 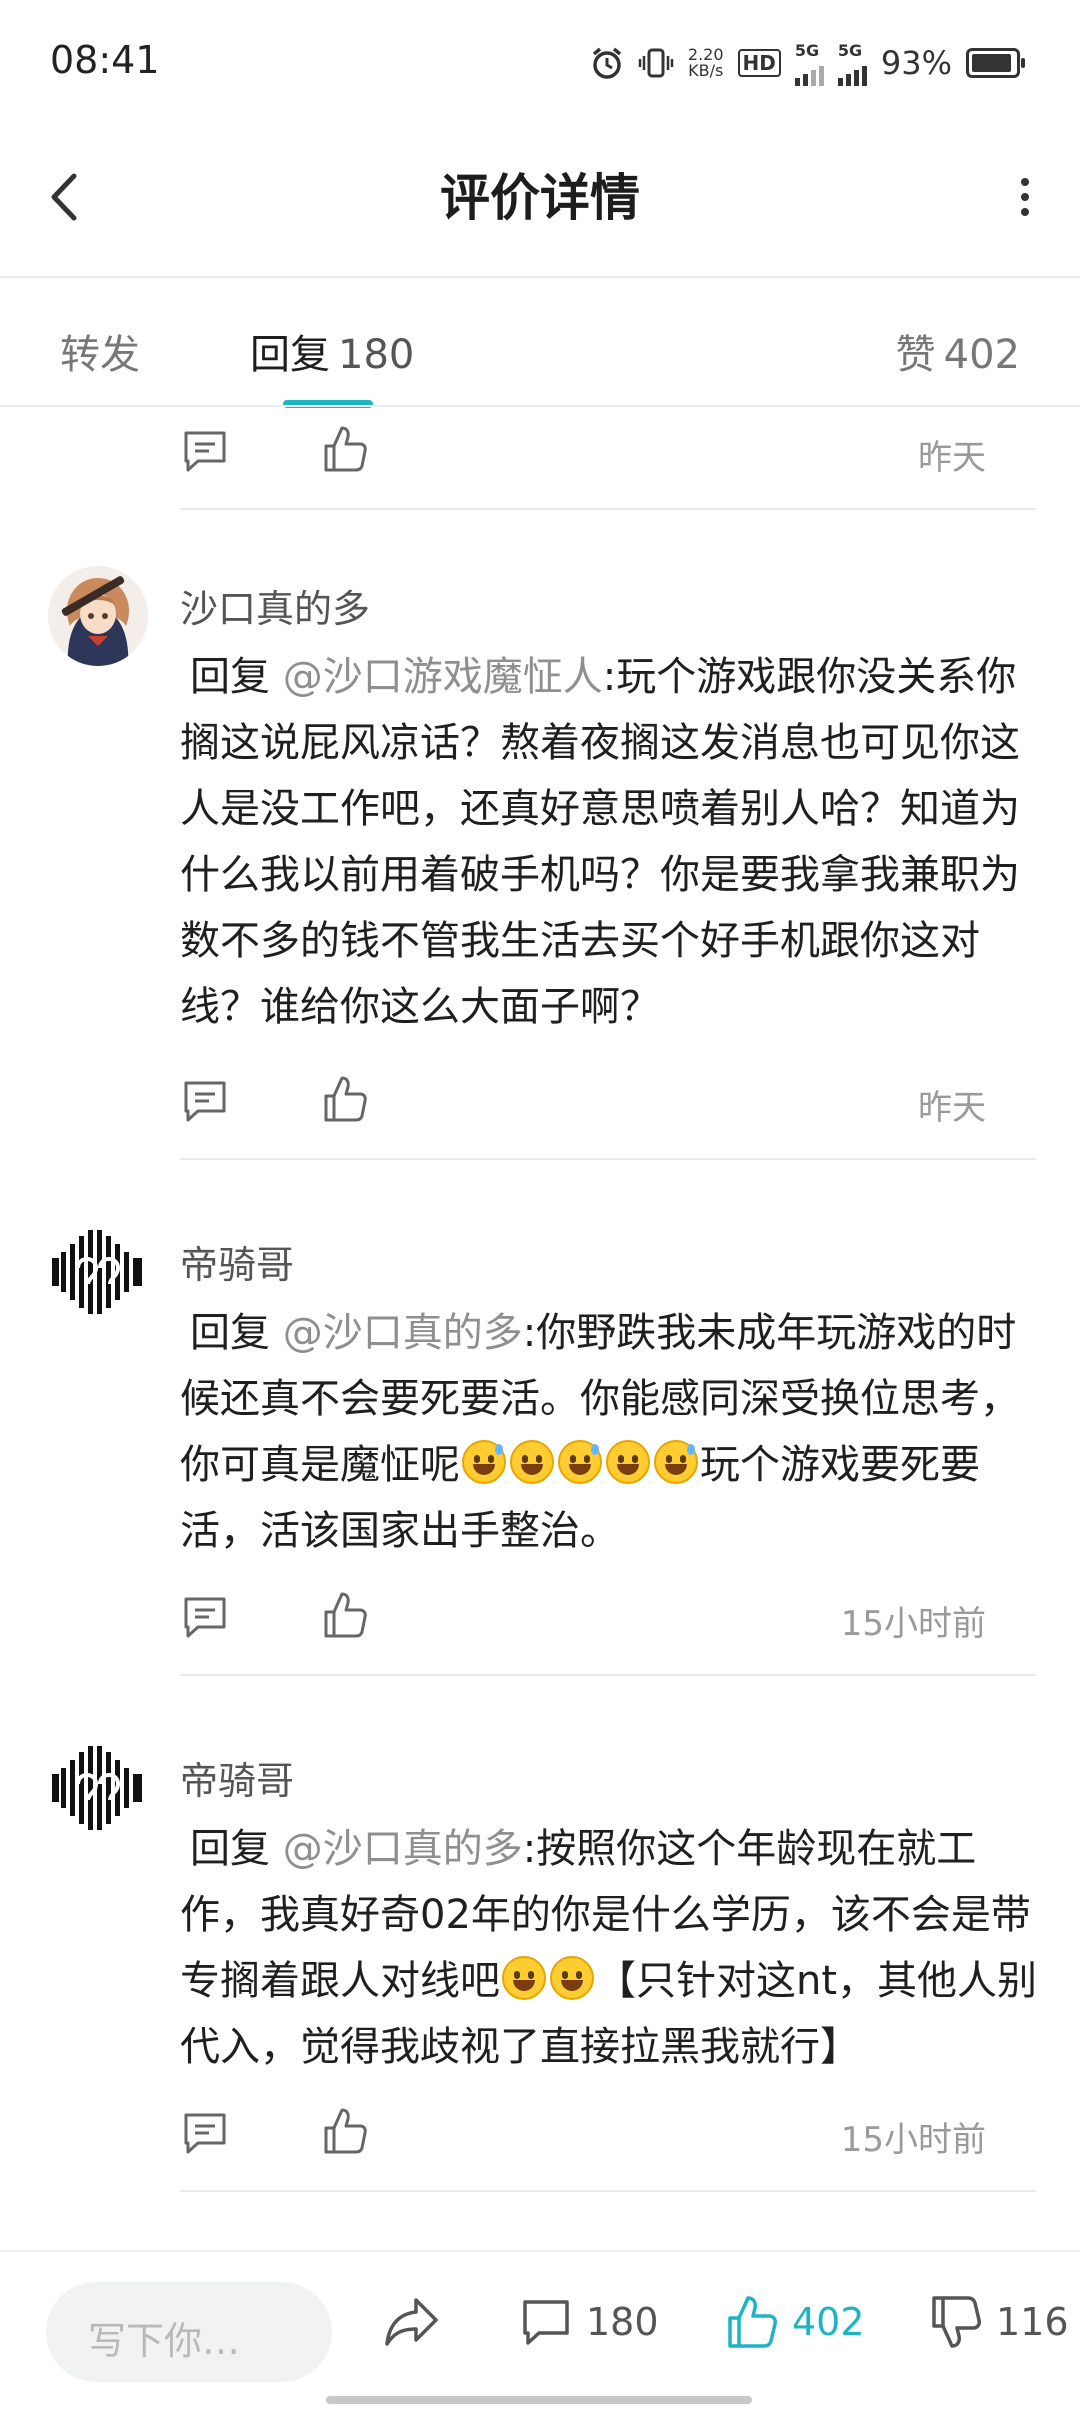 I want to click on tab-bar: 转发 回复 180 赞 402, so click(x=540, y=343).